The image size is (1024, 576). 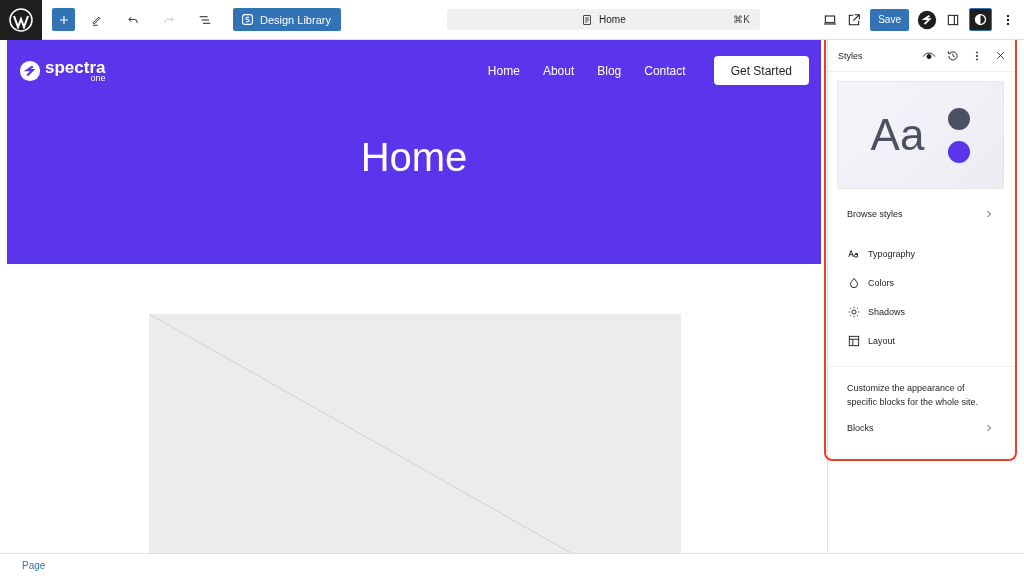 What do you see at coordinates (920, 340) in the screenshot?
I see `style-menu-item: Layout` at bounding box center [920, 340].